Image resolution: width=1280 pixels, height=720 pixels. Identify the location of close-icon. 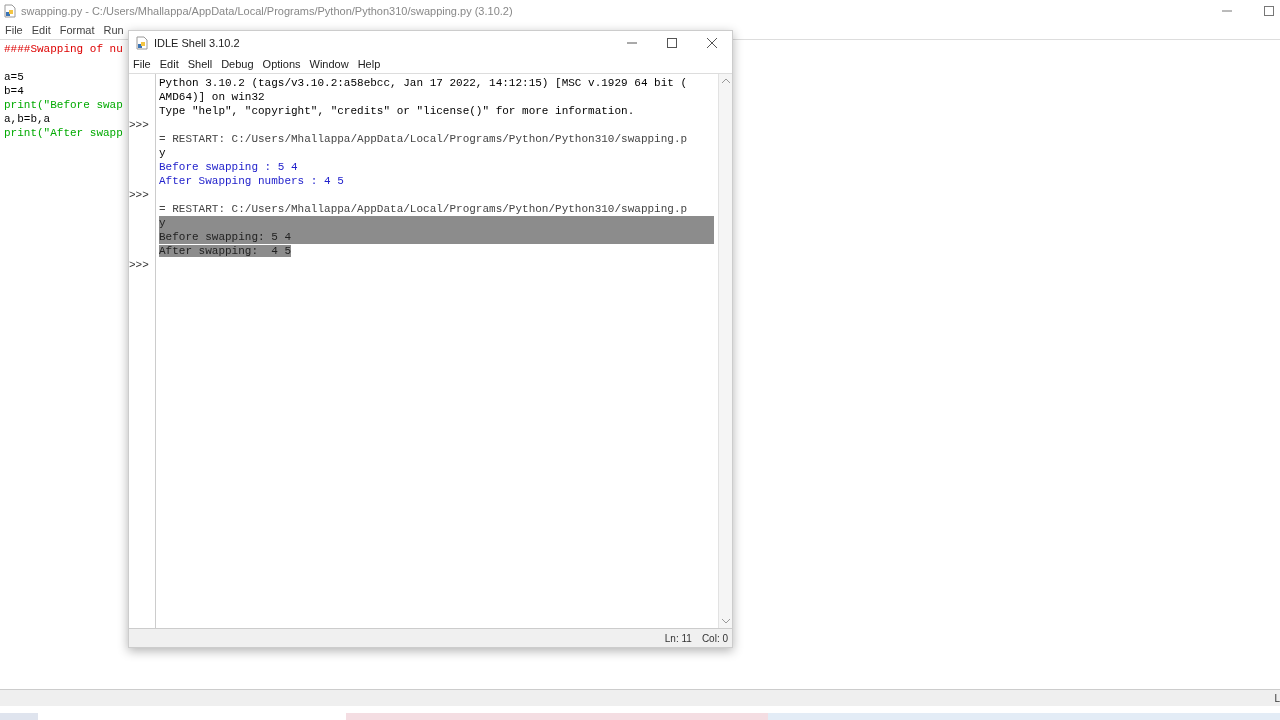
(712, 43).